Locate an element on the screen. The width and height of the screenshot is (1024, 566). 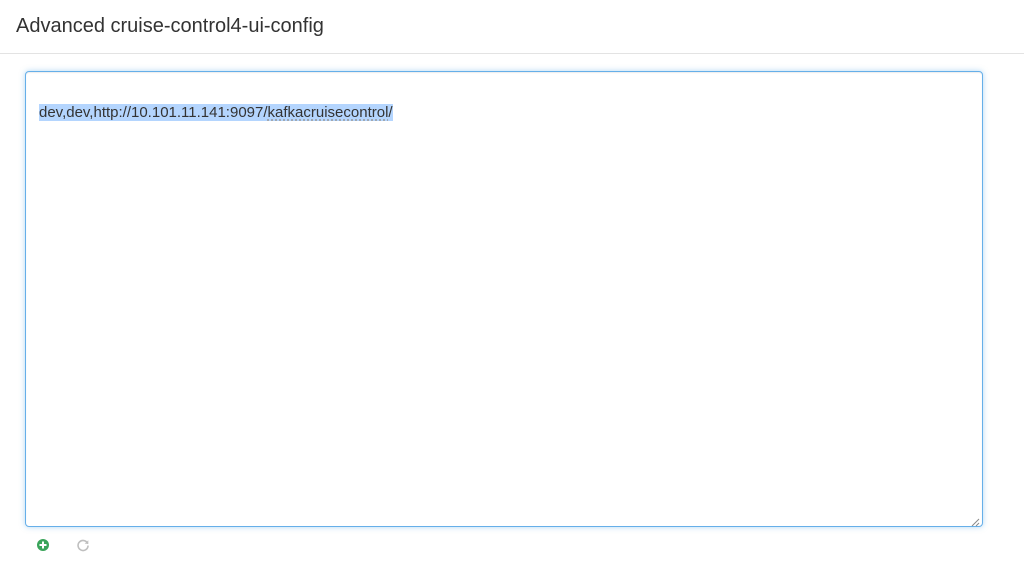
text-prefix: dev,dev,http://10.101.11.141:9097/ is located at coordinates (153, 112).